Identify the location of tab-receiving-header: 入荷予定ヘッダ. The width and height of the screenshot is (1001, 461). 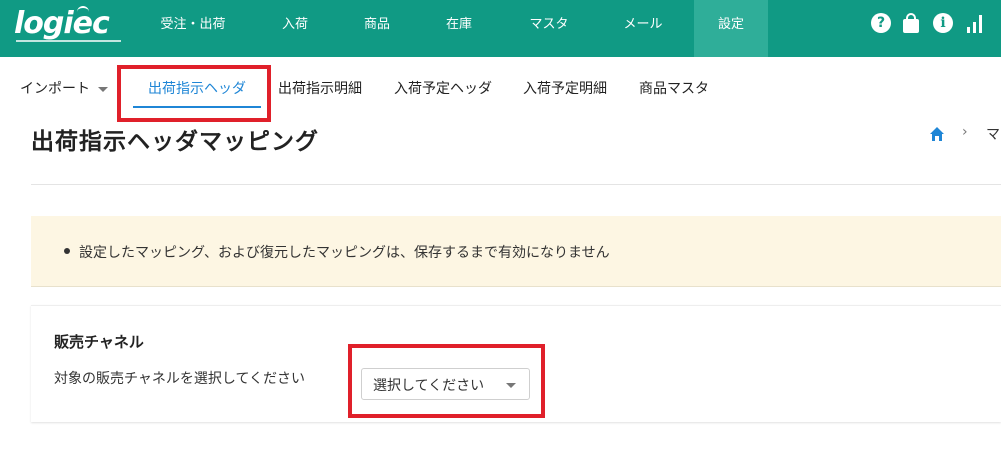
(443, 88).